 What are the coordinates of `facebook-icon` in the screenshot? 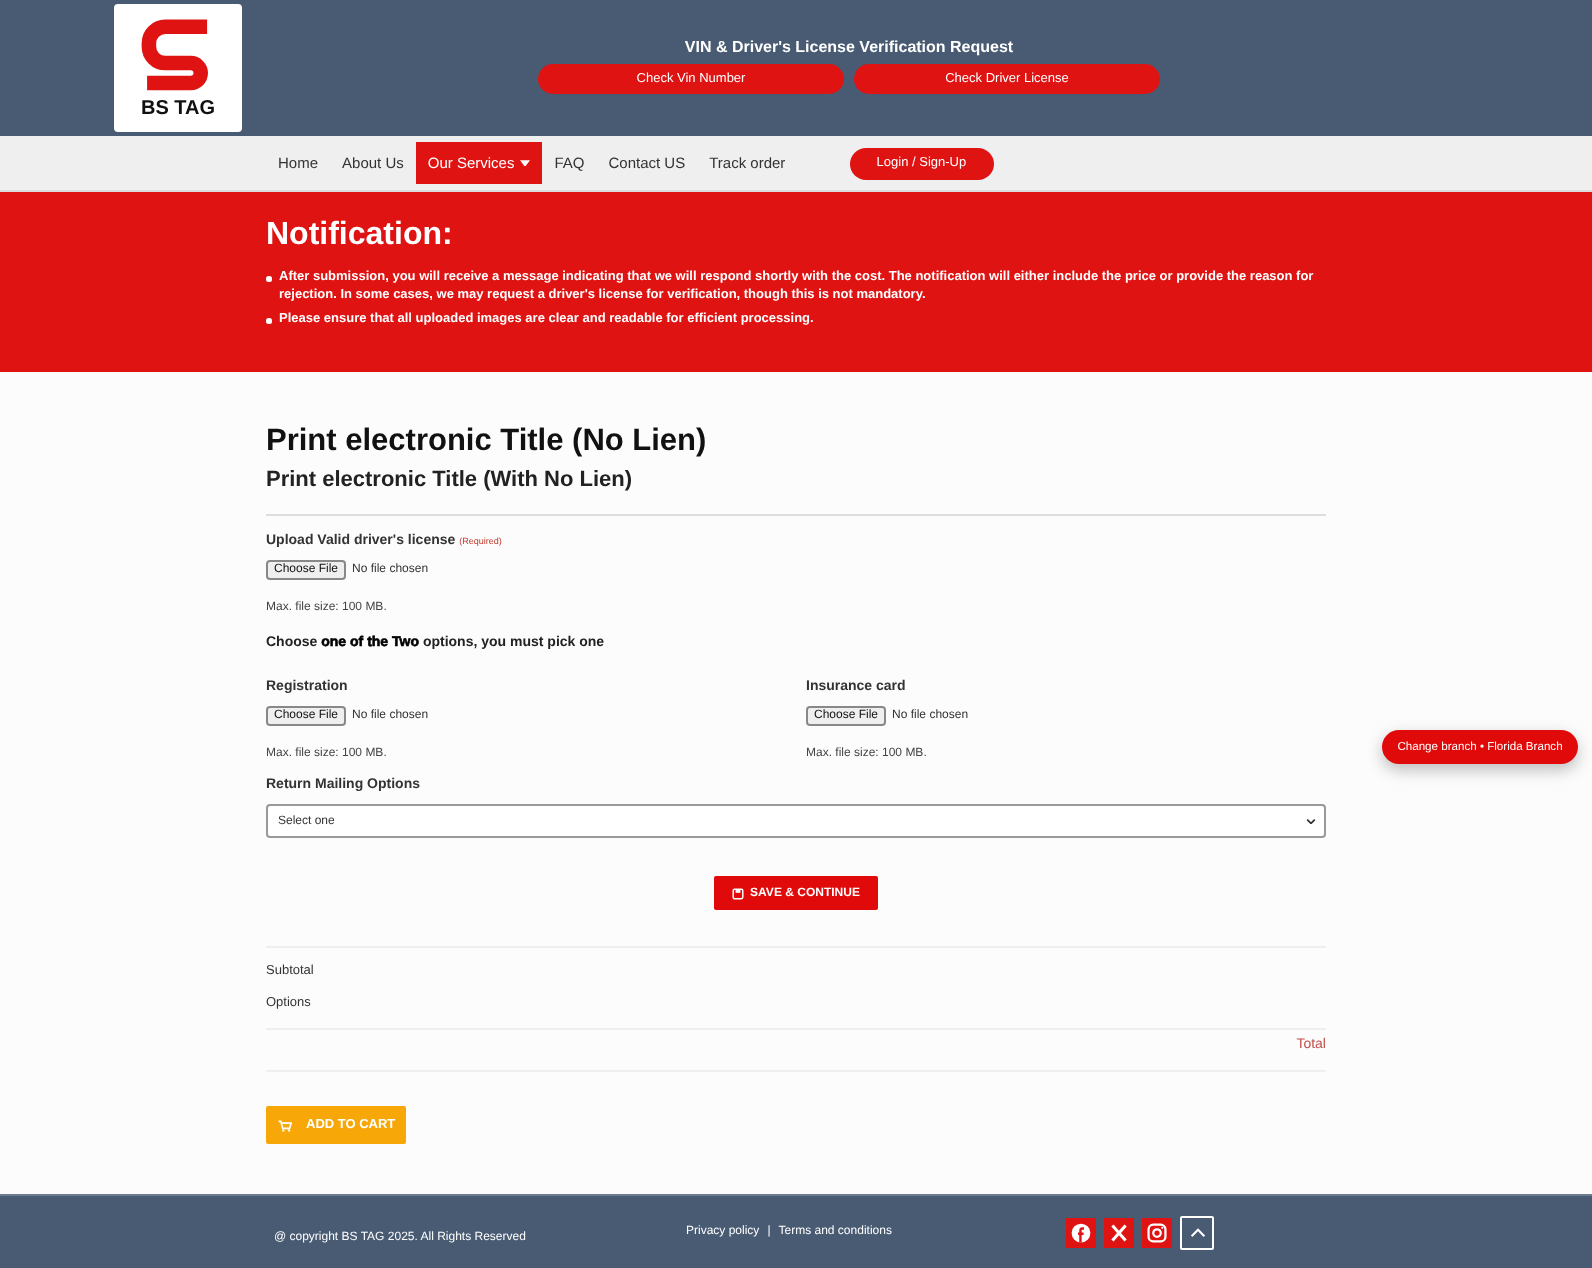 It's located at (1081, 1232).